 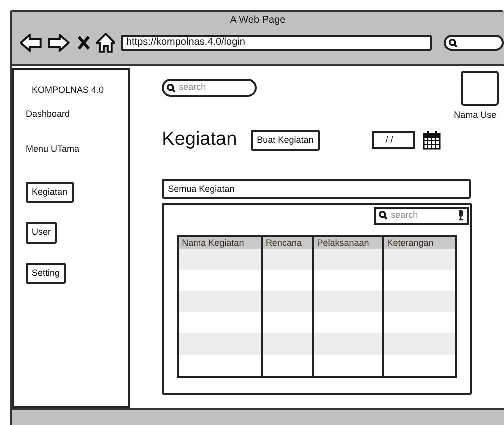 I want to click on browser-search-field, so click(x=474, y=43).